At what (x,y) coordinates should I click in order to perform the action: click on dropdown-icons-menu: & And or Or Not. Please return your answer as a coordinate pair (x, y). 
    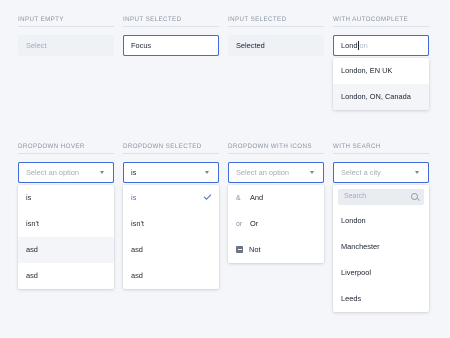
    Looking at the image, I should click on (276, 224).